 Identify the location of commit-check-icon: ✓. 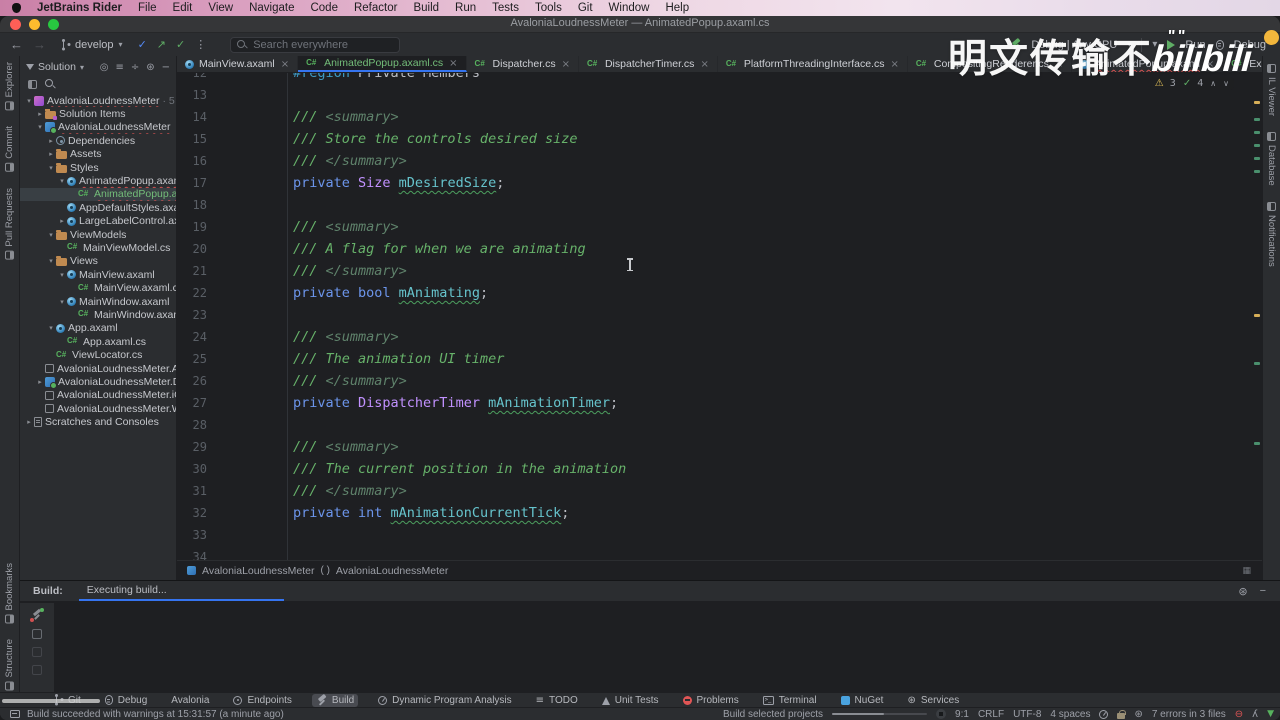
(180, 44).